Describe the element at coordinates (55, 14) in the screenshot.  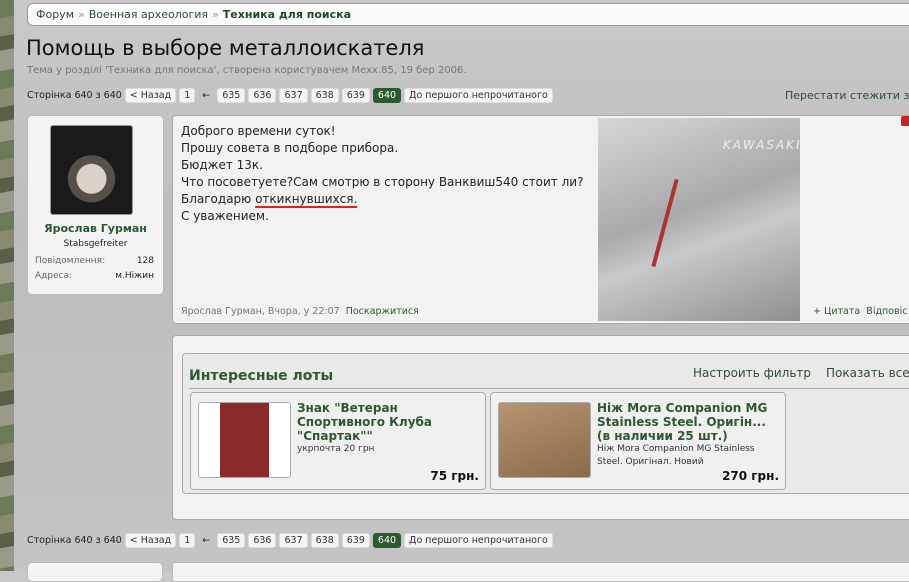
I see `breadcrumb-forum: Форум` at that location.